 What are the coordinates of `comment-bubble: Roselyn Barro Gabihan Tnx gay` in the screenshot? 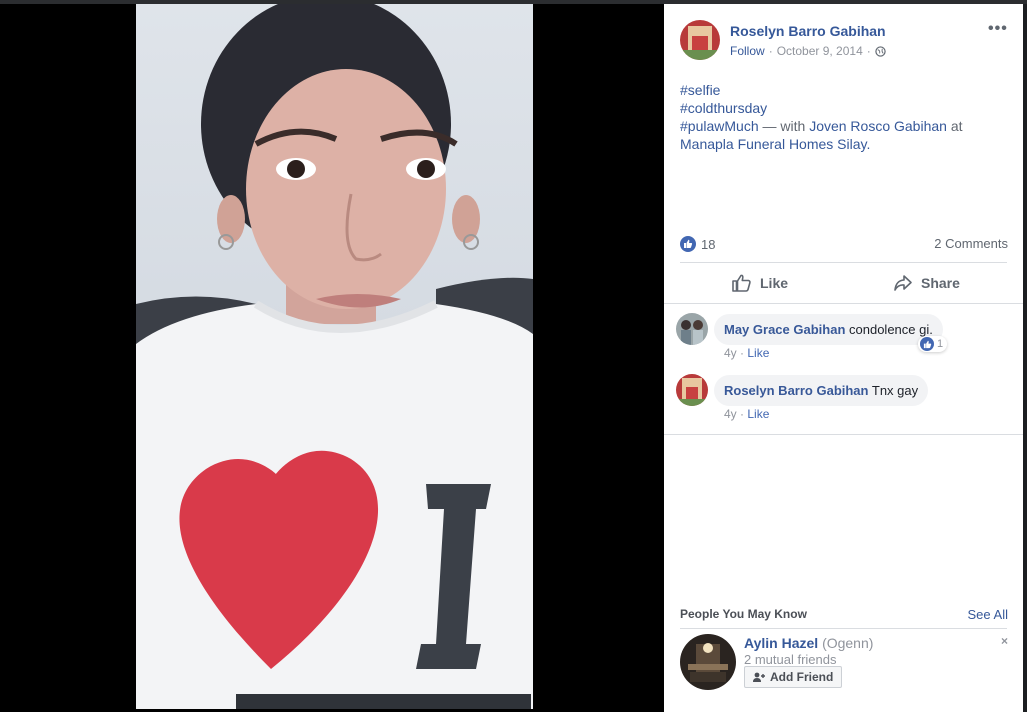 It's located at (821, 390).